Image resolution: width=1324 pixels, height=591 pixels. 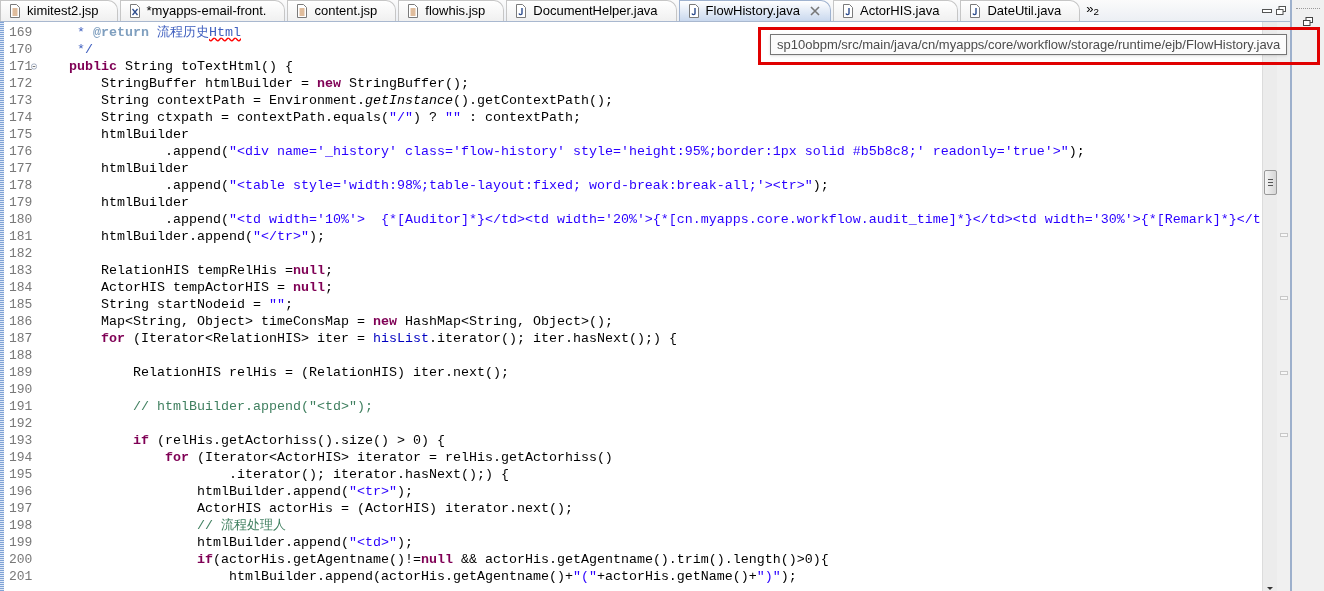 I want to click on editor-tab: DocumentHelper.java, so click(x=591, y=10).